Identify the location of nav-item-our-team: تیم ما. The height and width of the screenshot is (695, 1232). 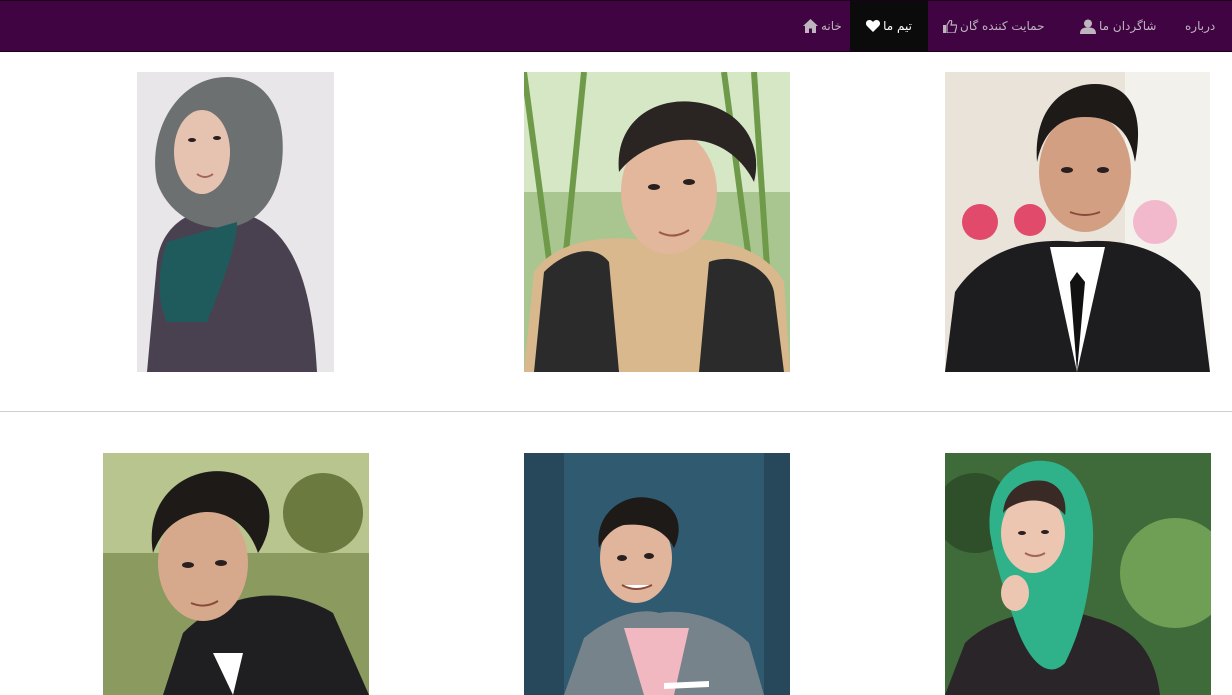
(889, 26).